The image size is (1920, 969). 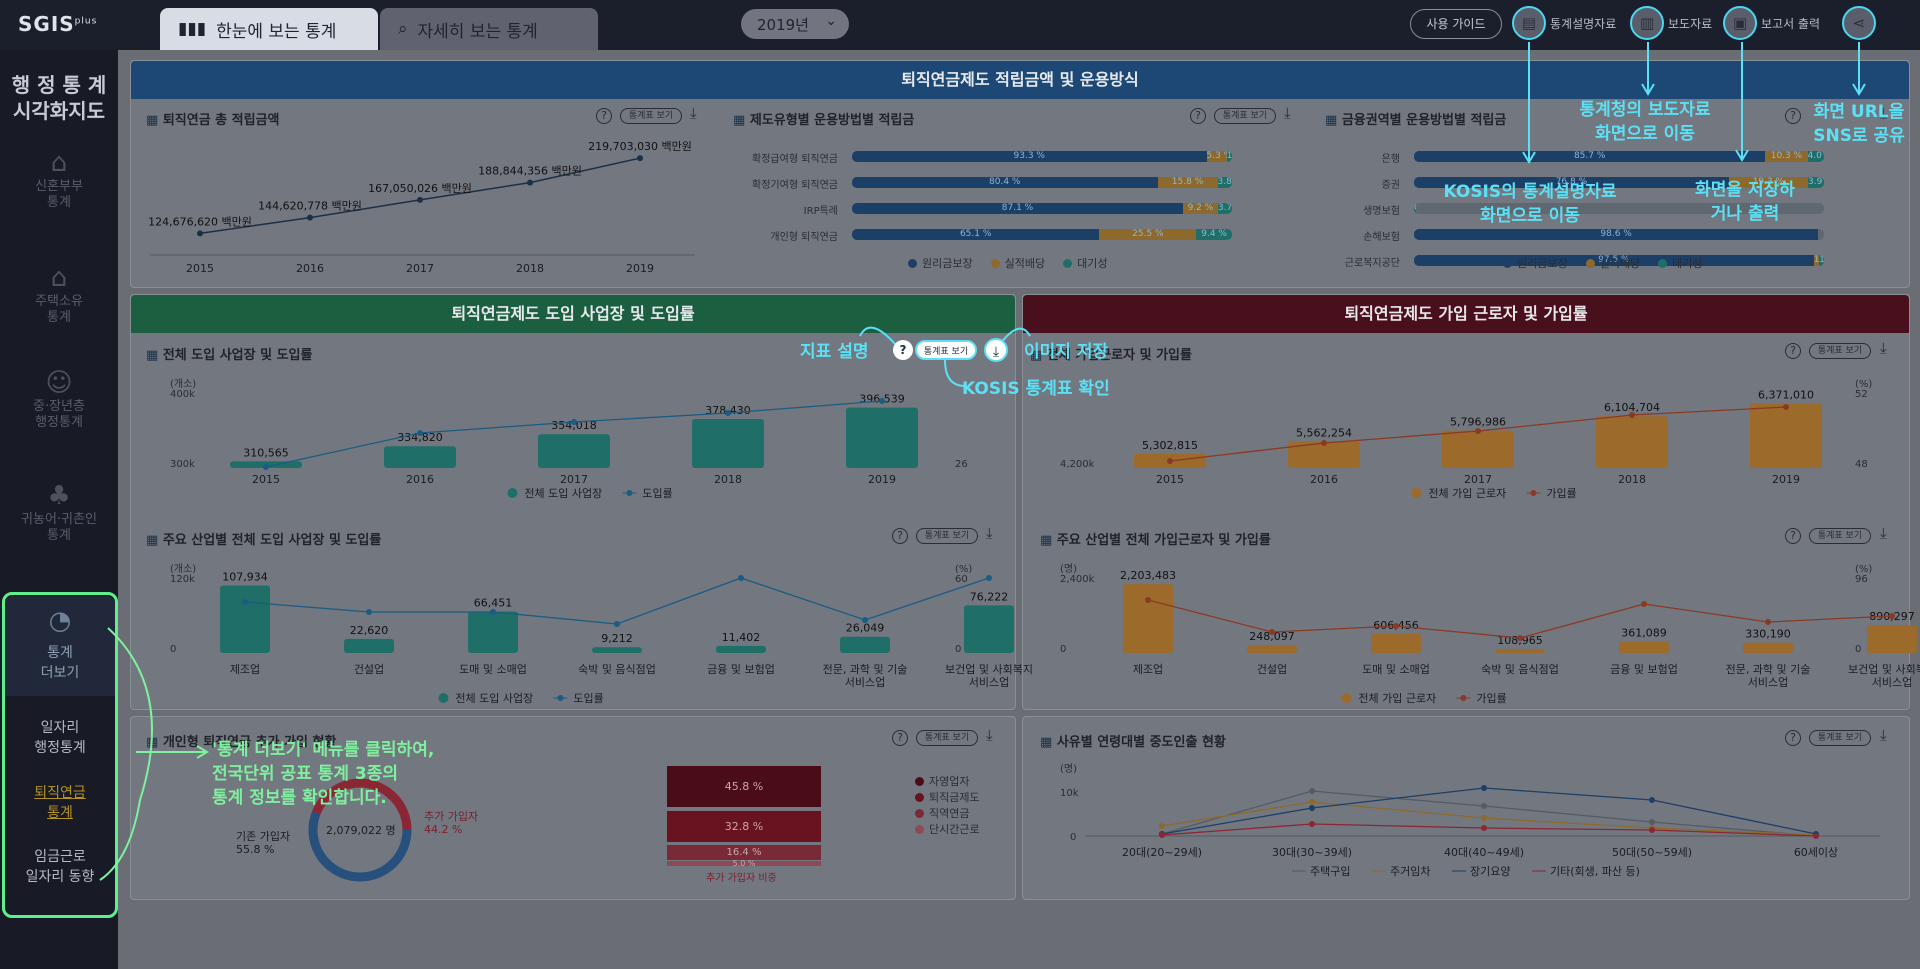 I want to click on annotation-download: 이미지 저장, so click(x=1066, y=352).